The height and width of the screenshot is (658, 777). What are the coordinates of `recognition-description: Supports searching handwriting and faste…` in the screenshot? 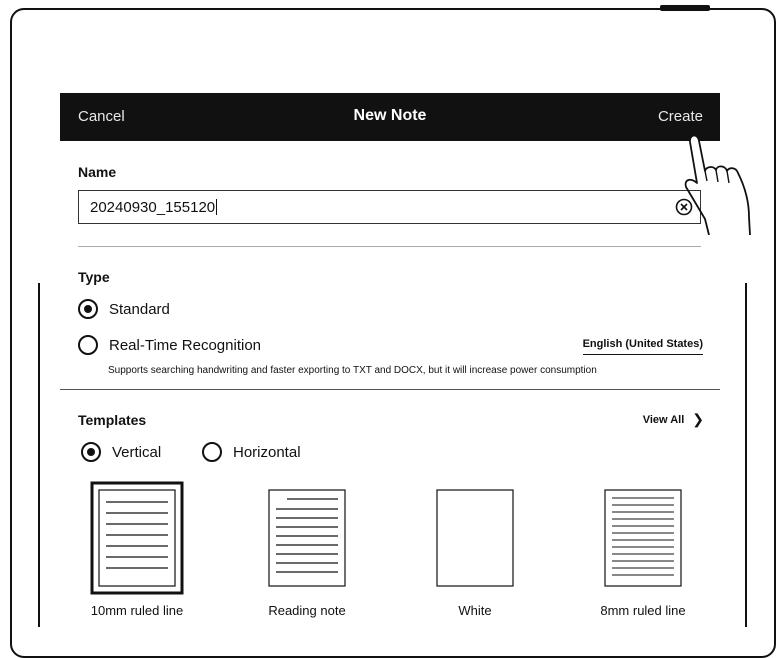 It's located at (352, 370).